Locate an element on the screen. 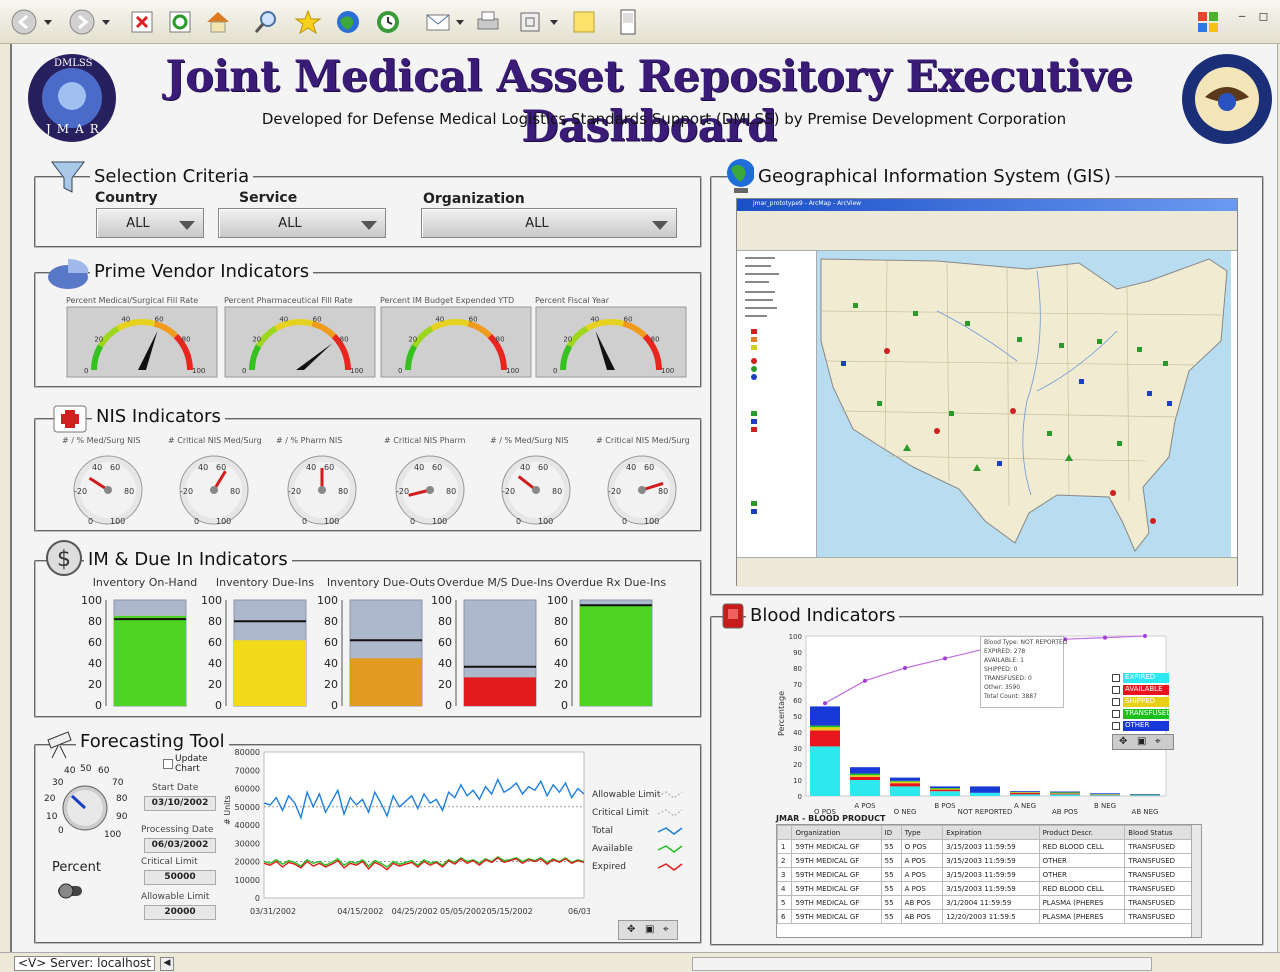 This screenshot has height=972, width=1280. country-value: ALL is located at coordinates (138, 223).